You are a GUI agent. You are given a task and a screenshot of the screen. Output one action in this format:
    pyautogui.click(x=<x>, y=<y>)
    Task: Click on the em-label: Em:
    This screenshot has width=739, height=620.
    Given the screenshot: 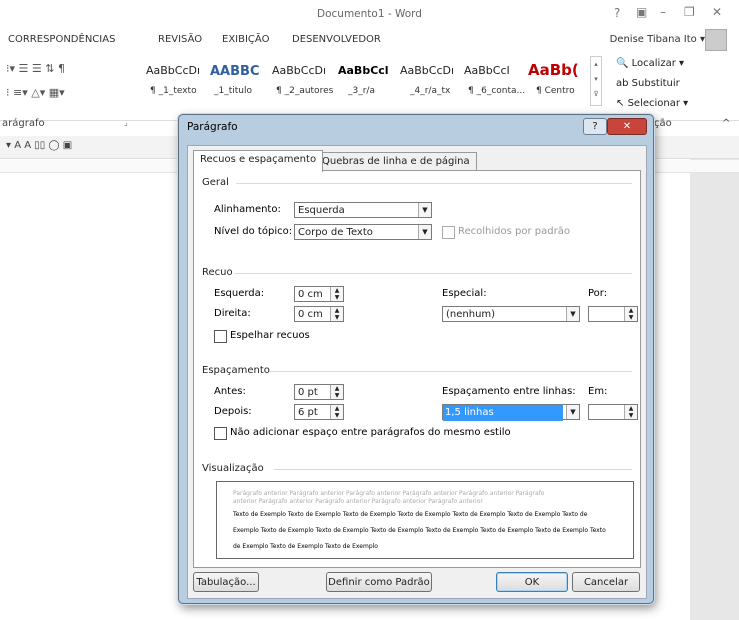 What is the action you would take?
    pyautogui.click(x=598, y=391)
    